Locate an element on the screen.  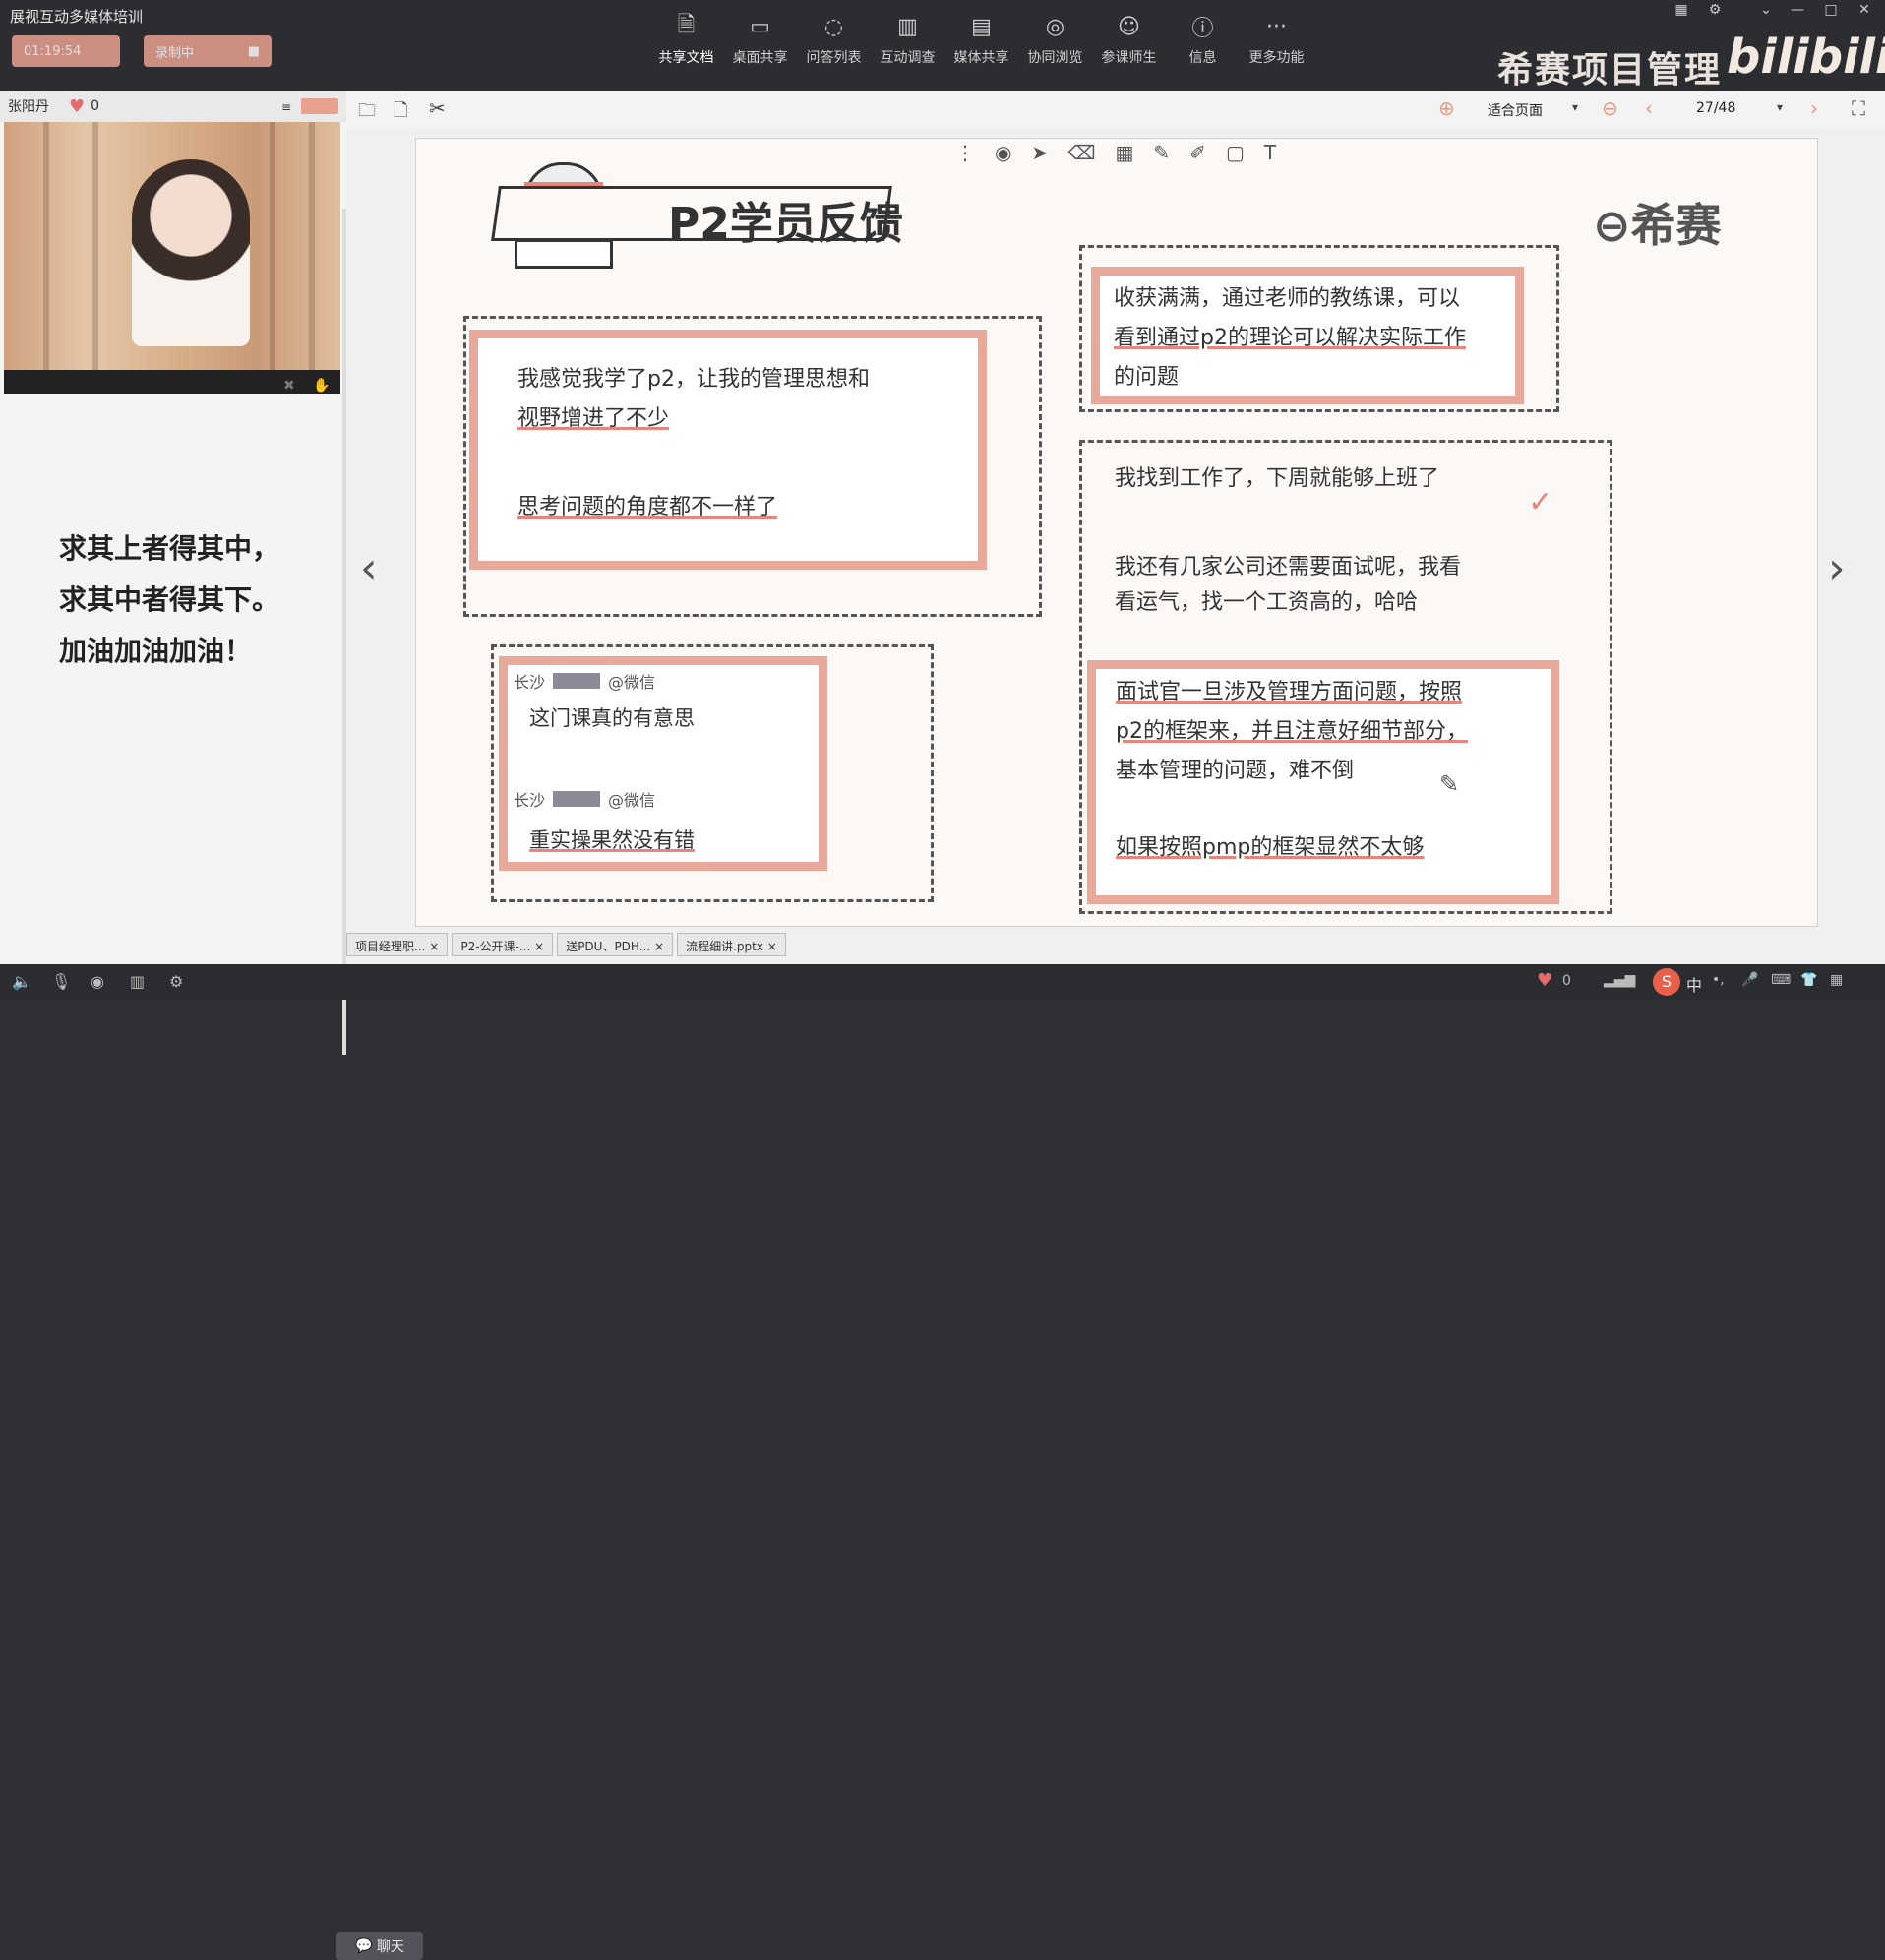
page-indicator: 27/48 is located at coordinates (1715, 108).